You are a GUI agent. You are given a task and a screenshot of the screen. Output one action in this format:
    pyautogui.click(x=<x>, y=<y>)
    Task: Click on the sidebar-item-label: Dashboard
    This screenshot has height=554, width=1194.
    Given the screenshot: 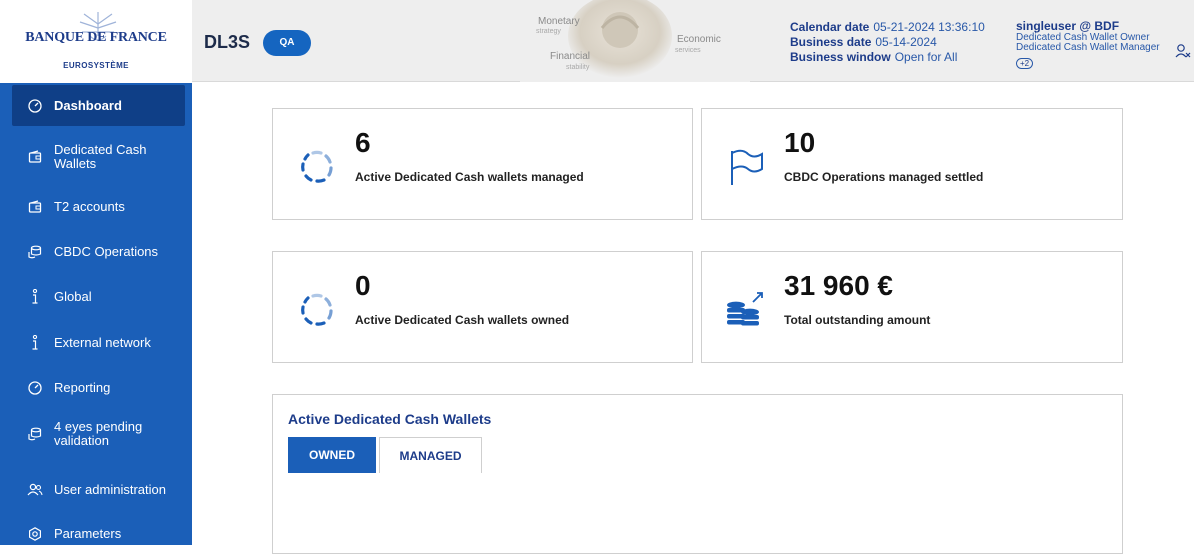 What is the action you would take?
    pyautogui.click(x=88, y=105)
    